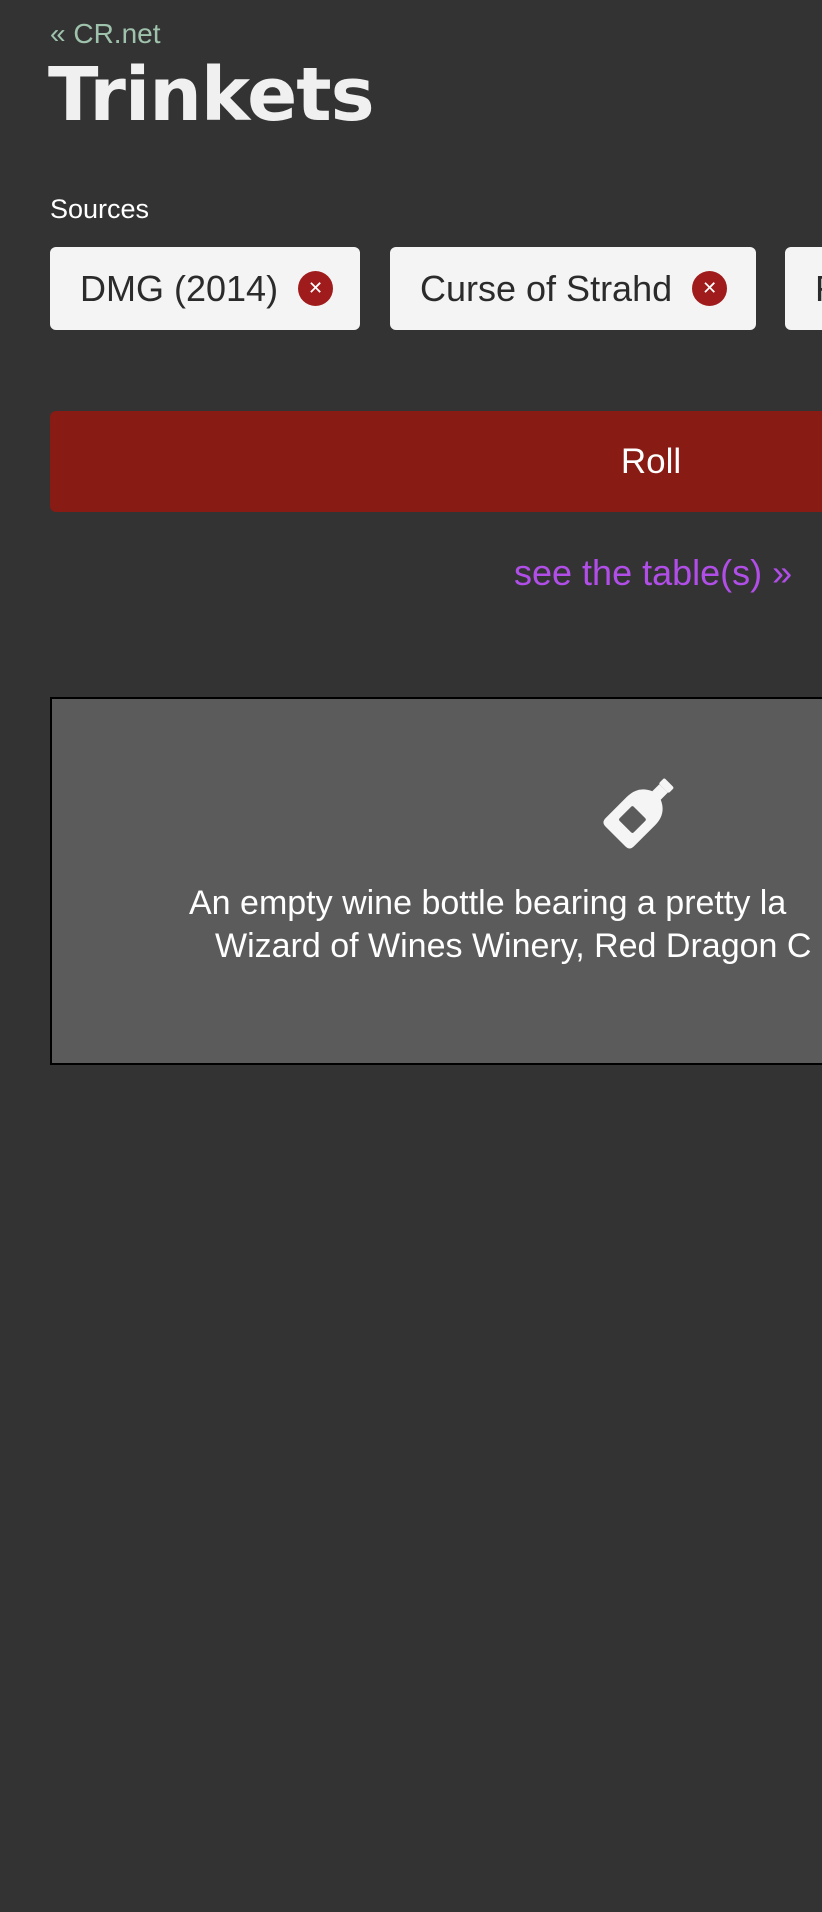  What do you see at coordinates (653, 573) in the screenshot?
I see `see-tables-link: see the table(s) »` at bounding box center [653, 573].